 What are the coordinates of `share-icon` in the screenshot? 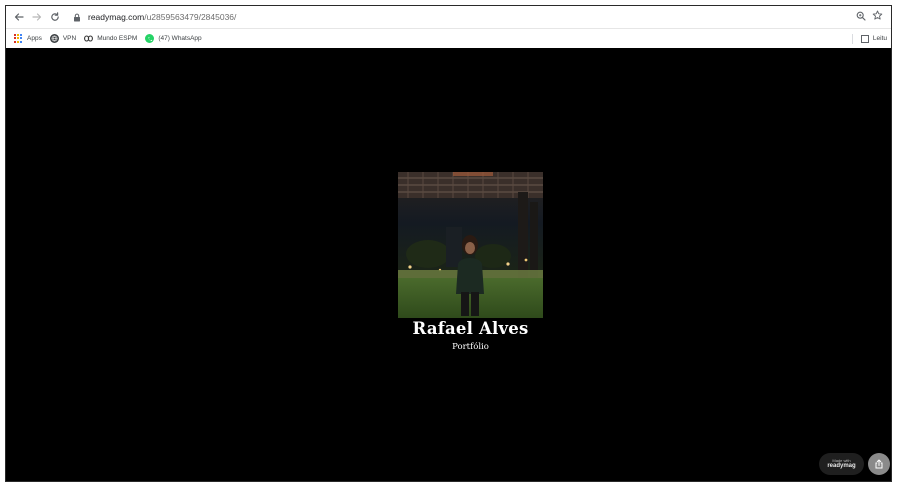 It's located at (879, 464).